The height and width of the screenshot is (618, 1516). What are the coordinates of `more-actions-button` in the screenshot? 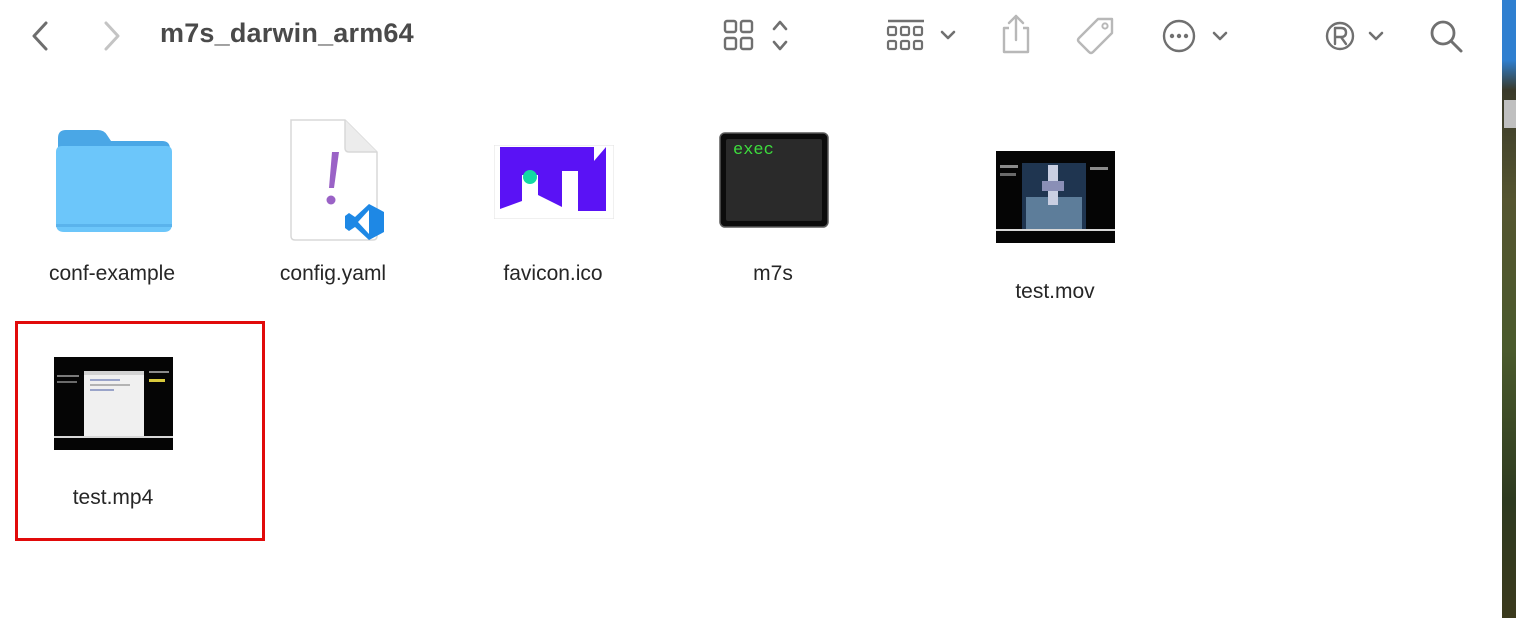 It's located at (1196, 36).